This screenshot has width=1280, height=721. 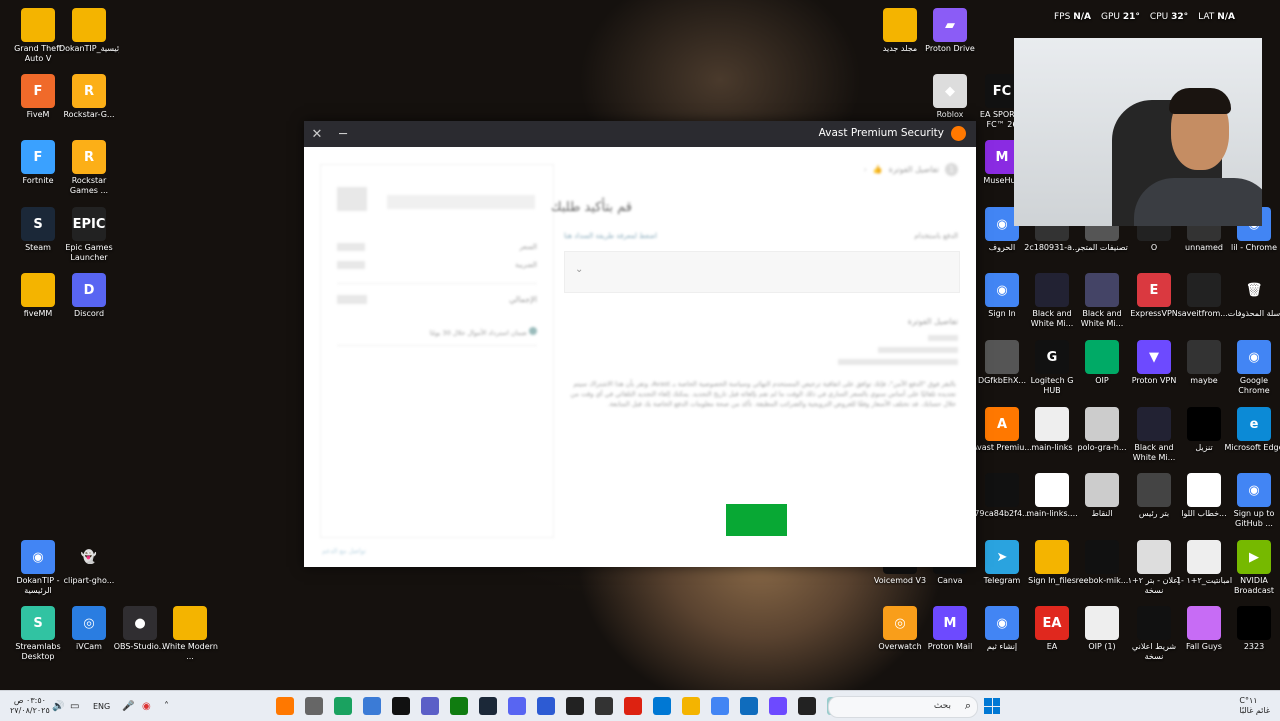 I want to click on clock: ٠٣:٥٠ ص ٢٧/٠٨/٢٠٢٥, so click(x=30, y=706).